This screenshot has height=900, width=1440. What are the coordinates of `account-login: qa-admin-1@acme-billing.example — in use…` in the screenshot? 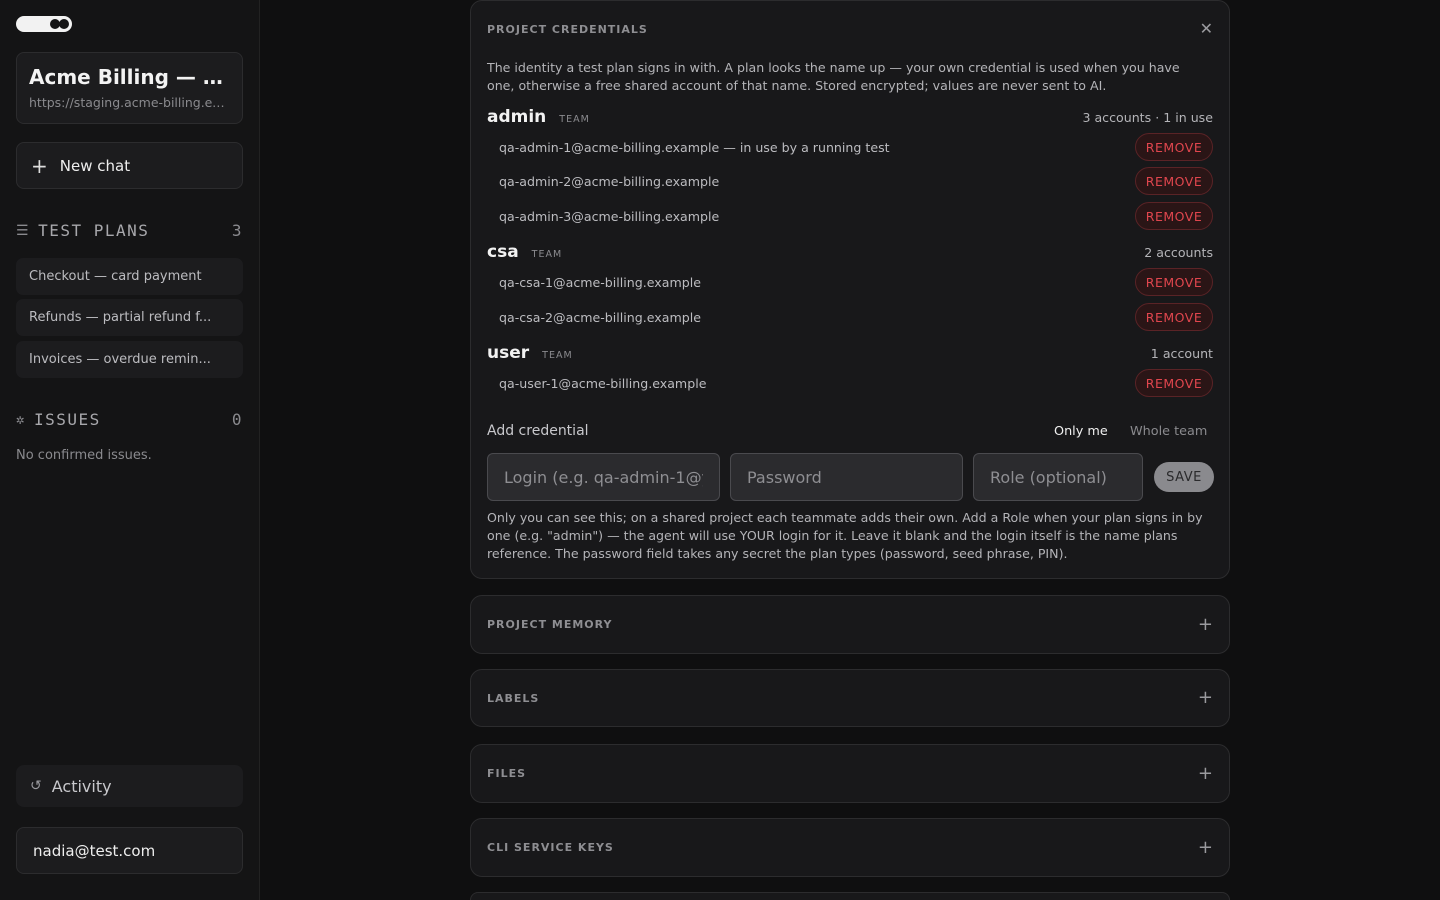 It's located at (694, 147).